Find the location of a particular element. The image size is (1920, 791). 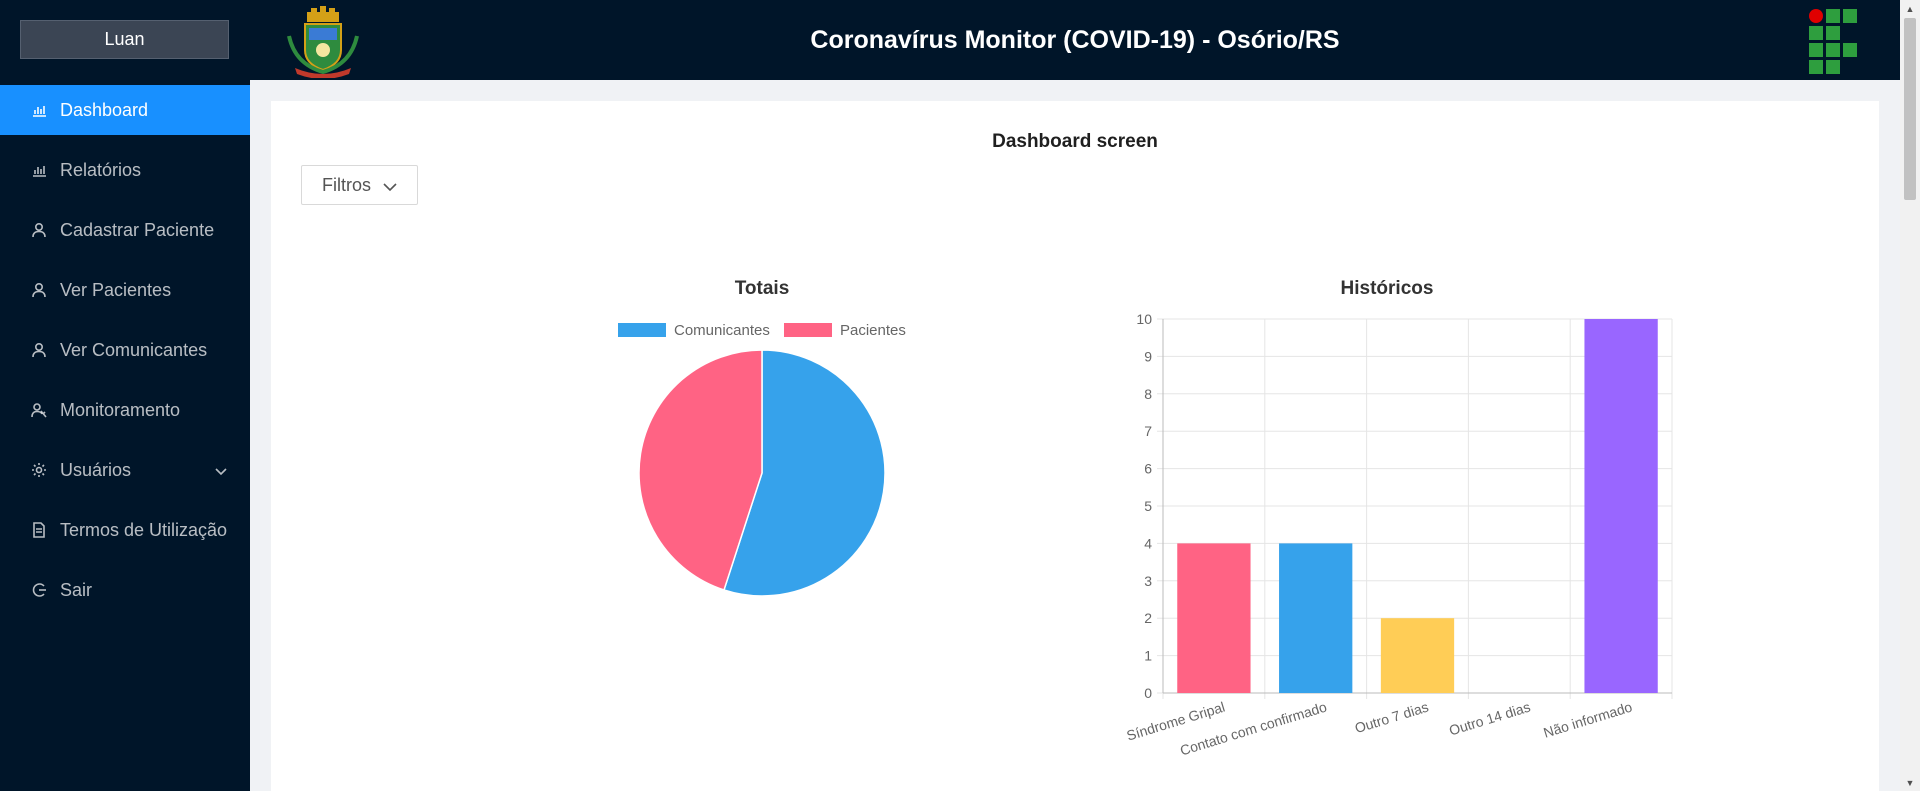

bar-chart-title: Históricos is located at coordinates (1387, 288).